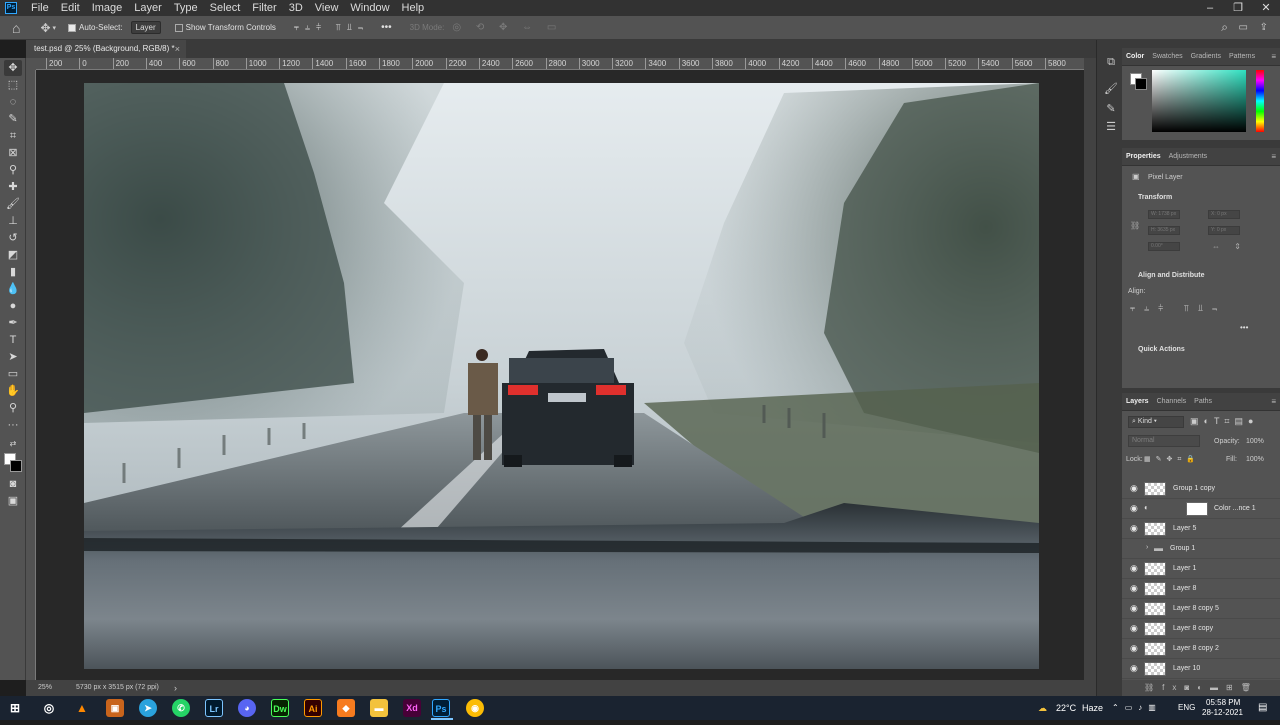  What do you see at coordinates (1147, 547) in the screenshot?
I see `chevron-right-icon: ›` at bounding box center [1147, 547].